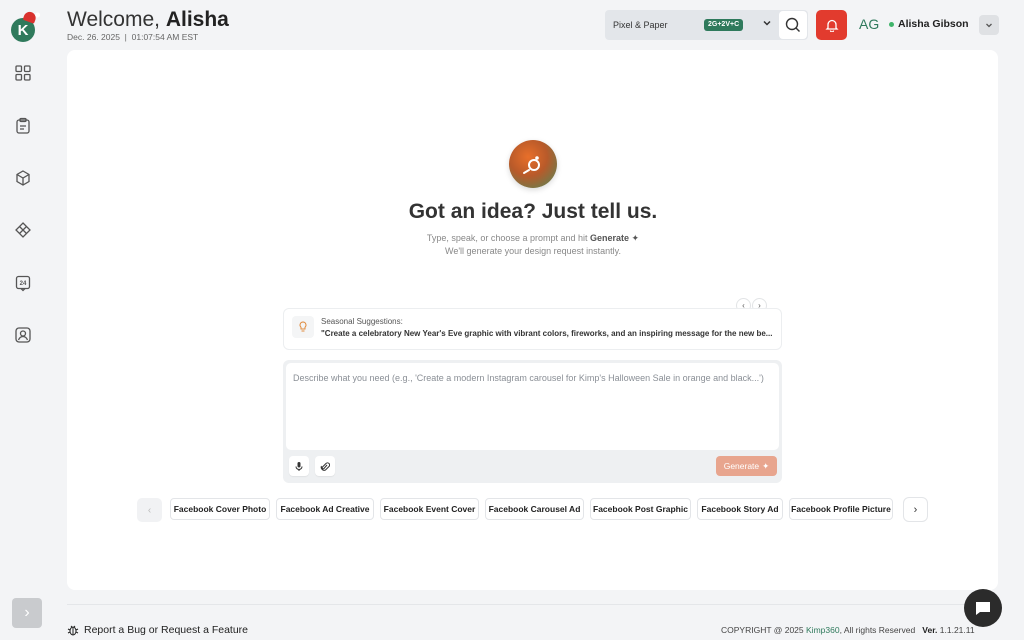  What do you see at coordinates (220, 509) in the screenshot?
I see `prompt-chip: Facebook Cover Photo` at bounding box center [220, 509].